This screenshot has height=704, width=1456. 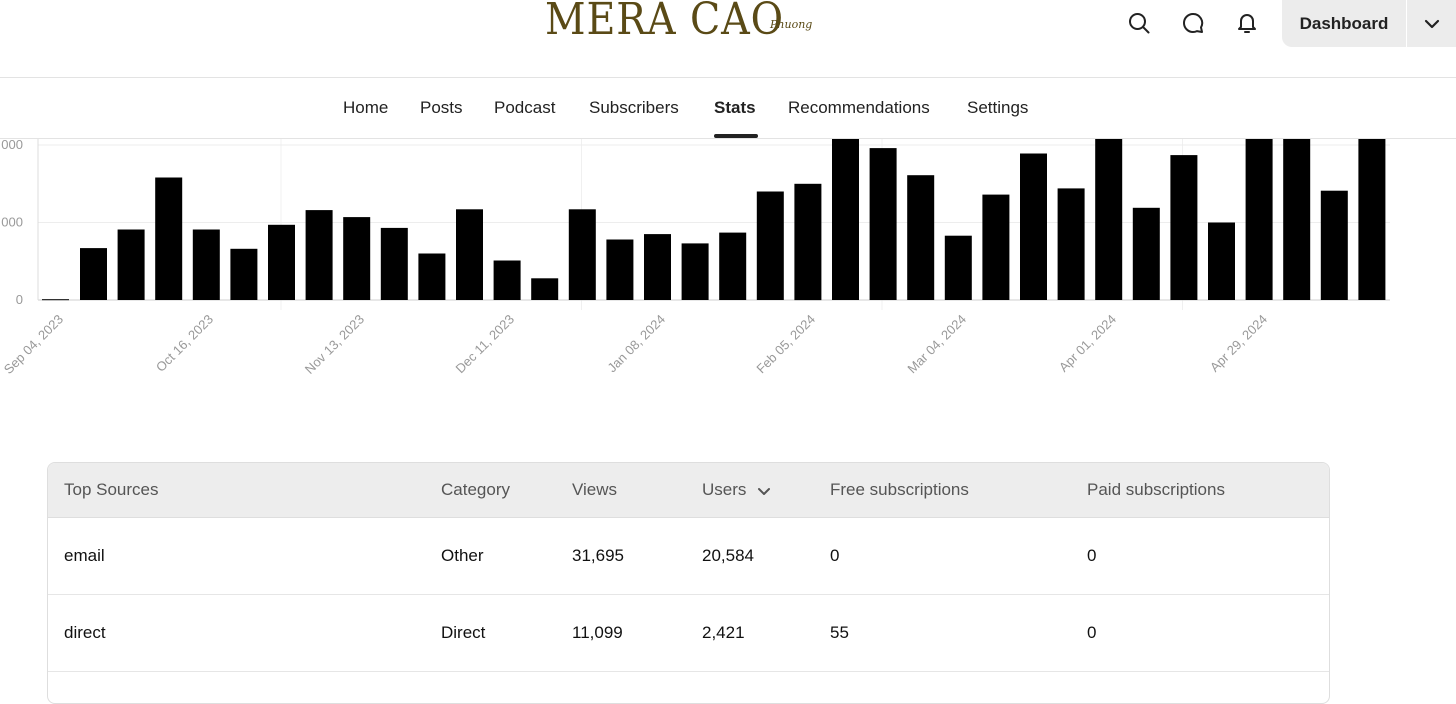 I want to click on column-header-free-subscriptions: Free subscriptions, so click(x=899, y=490).